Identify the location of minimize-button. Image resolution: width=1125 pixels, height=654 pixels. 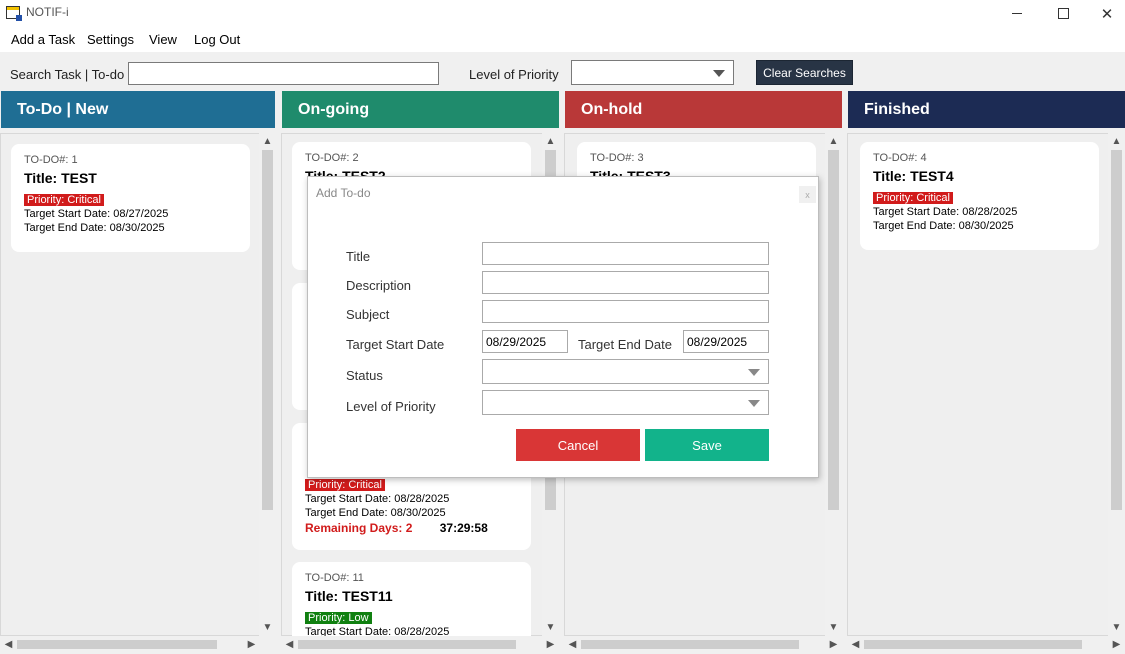
(1017, 13).